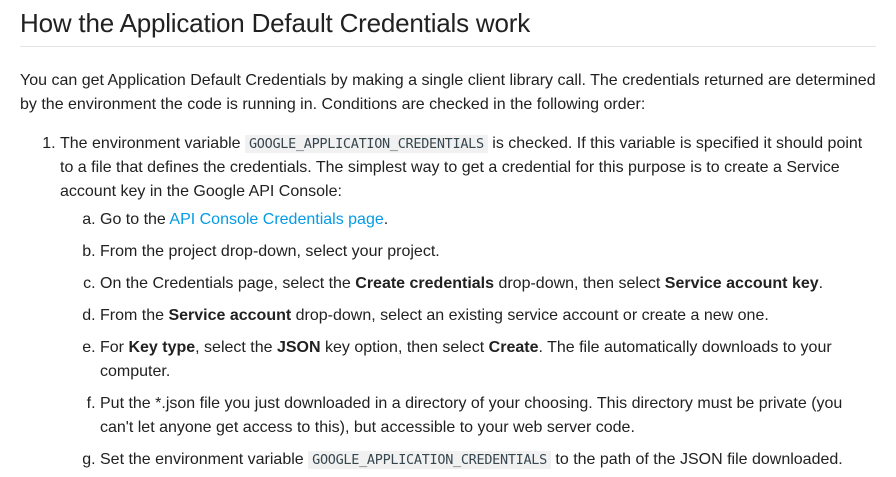 This screenshot has width=896, height=477. What do you see at coordinates (386, 219) in the screenshot?
I see `substep-a-post: .` at bounding box center [386, 219].